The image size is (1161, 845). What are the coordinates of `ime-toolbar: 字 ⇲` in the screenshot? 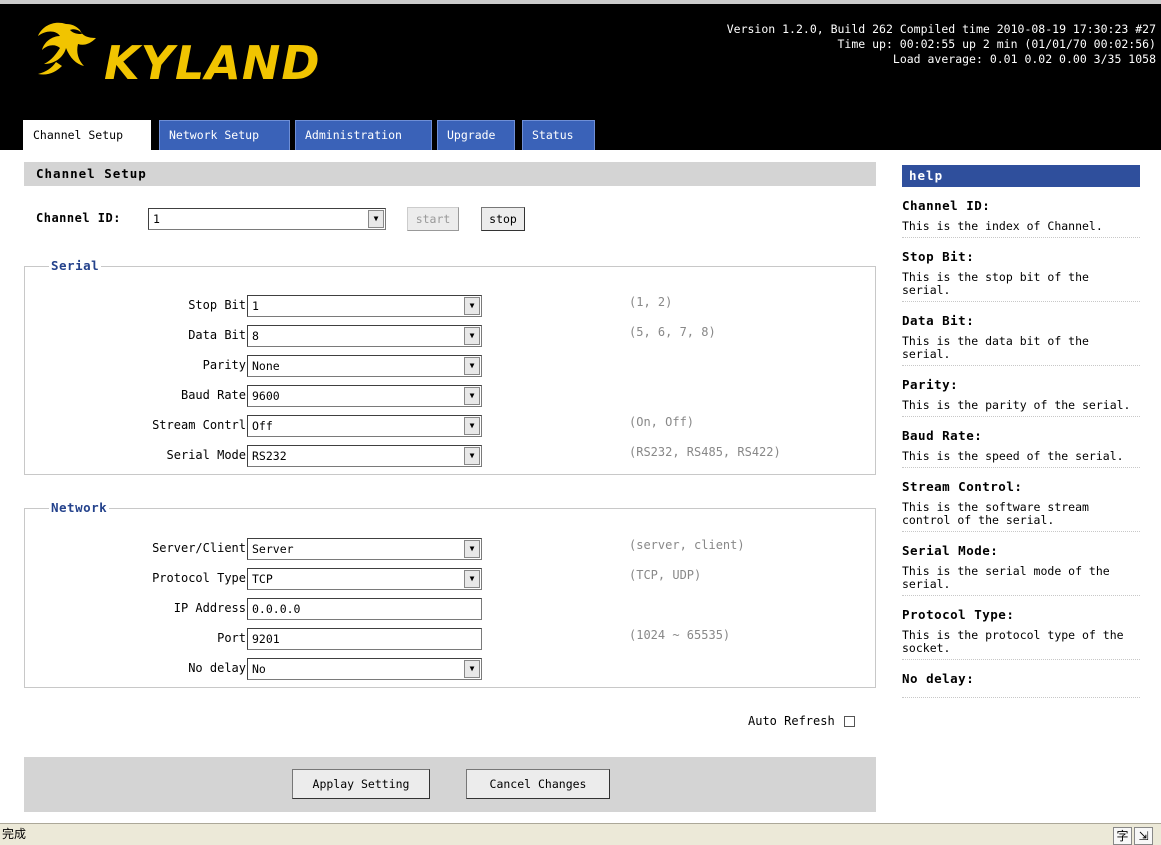 It's located at (1132, 835).